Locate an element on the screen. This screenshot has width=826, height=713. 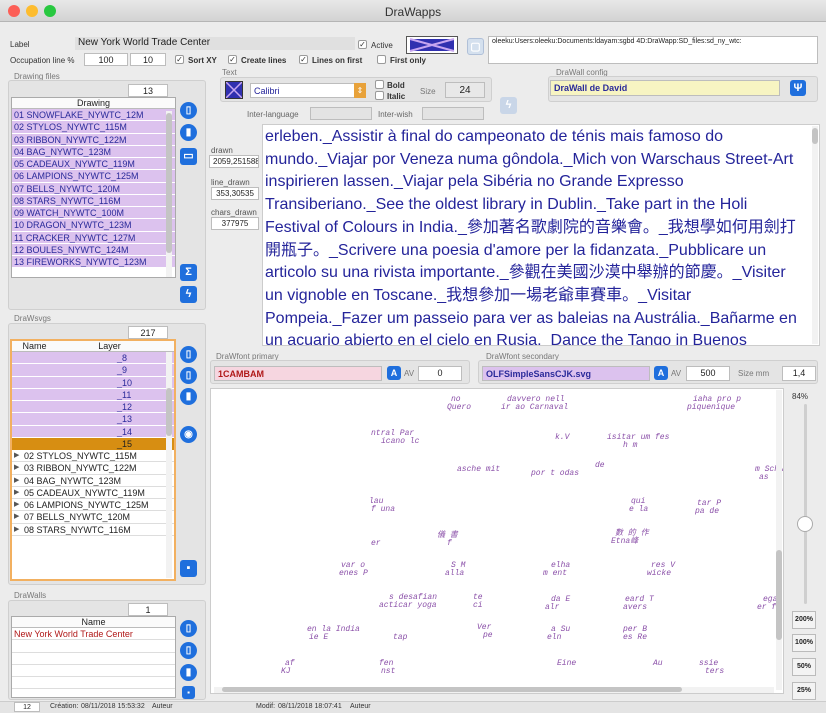
svg-tree-item: ▶ 05 CADEAUX_NYWTC_119M is located at coordinates (93, 493).